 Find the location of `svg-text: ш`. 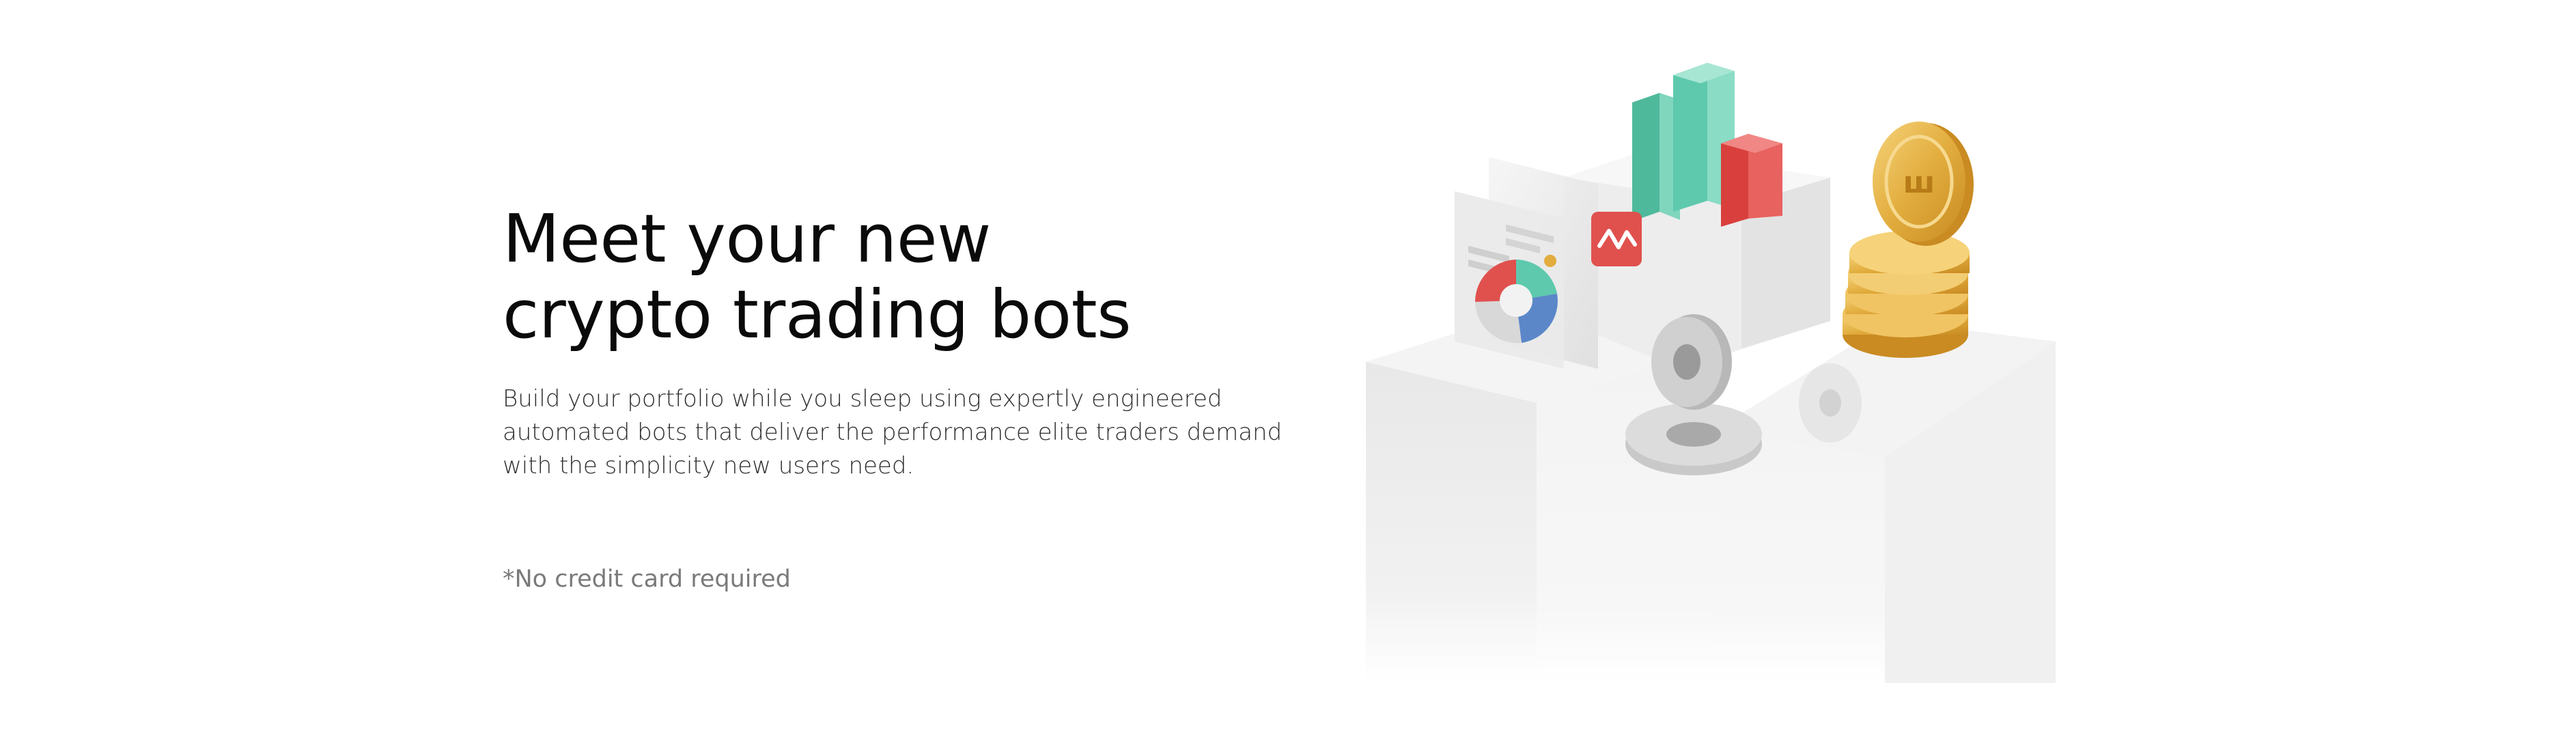

svg-text: ш is located at coordinates (1919, 182).